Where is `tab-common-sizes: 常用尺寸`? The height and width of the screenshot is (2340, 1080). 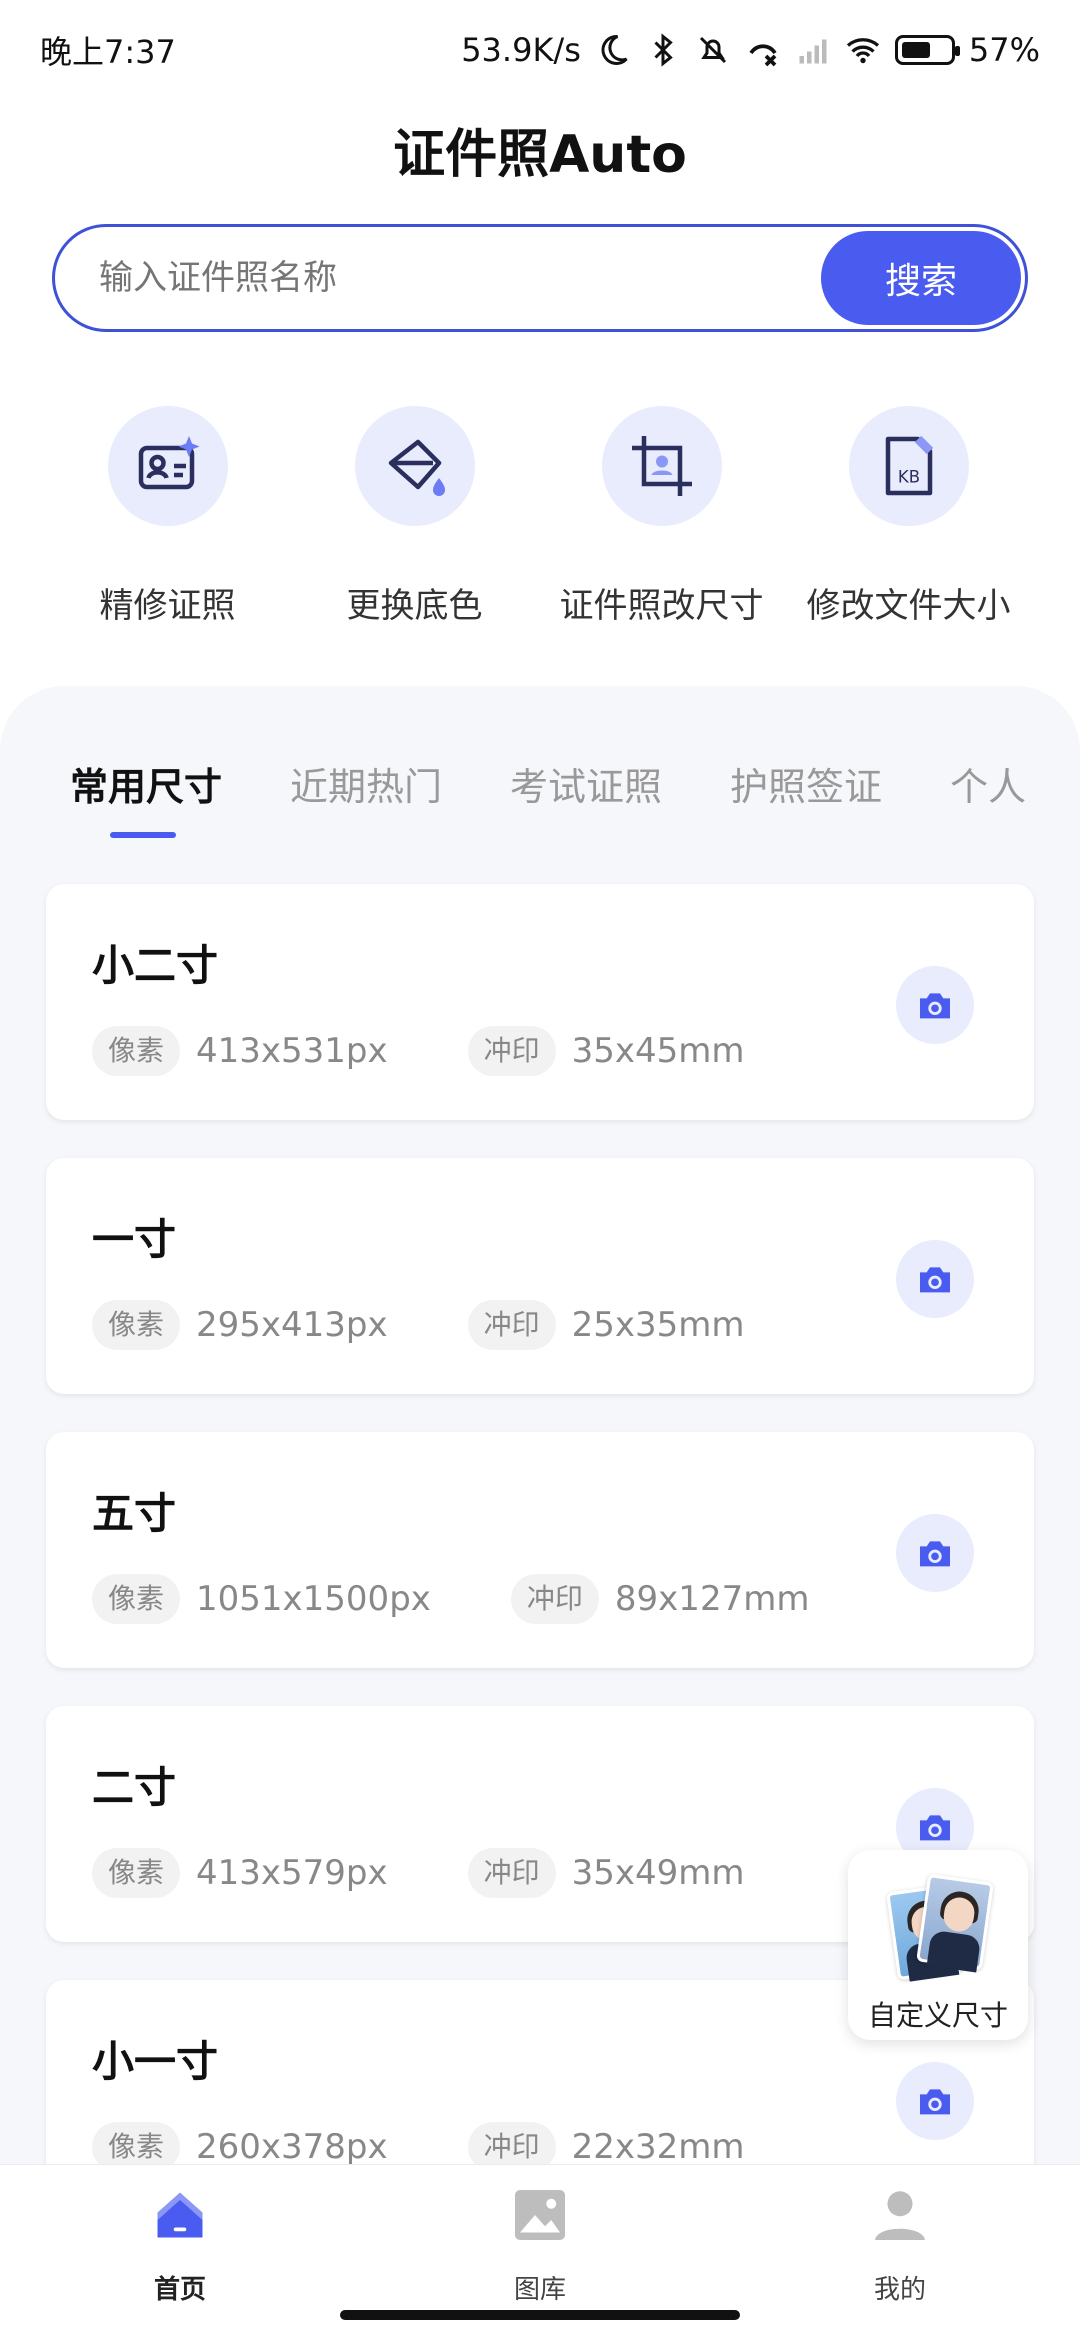
tab-common-sizes: 常用尺寸 is located at coordinates (146, 797).